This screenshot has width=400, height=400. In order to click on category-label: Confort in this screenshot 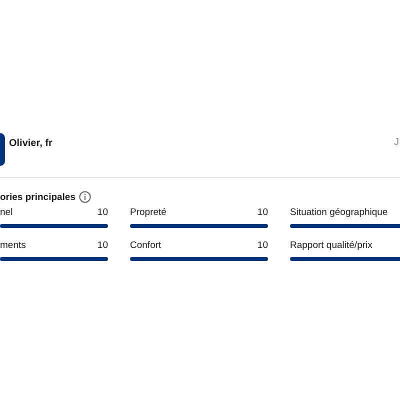, I will do `click(146, 245)`.